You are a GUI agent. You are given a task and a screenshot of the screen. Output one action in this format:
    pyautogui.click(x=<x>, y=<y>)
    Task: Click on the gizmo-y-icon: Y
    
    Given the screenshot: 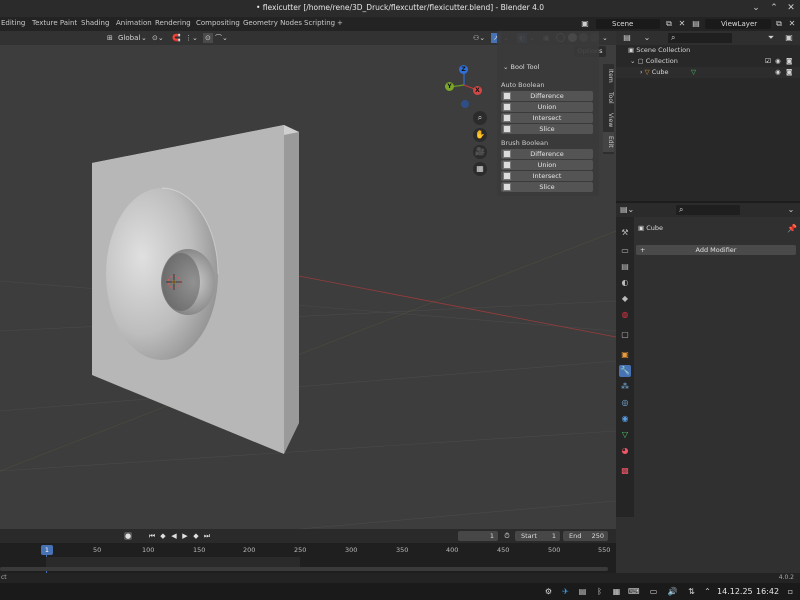 What is the action you would take?
    pyautogui.click(x=449, y=86)
    